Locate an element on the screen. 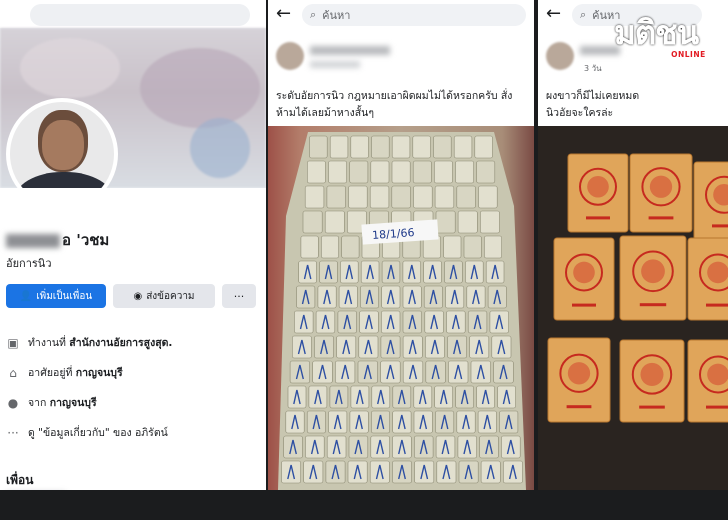 This screenshot has height=520, width=728. post-header is located at coordinates (401, 59).